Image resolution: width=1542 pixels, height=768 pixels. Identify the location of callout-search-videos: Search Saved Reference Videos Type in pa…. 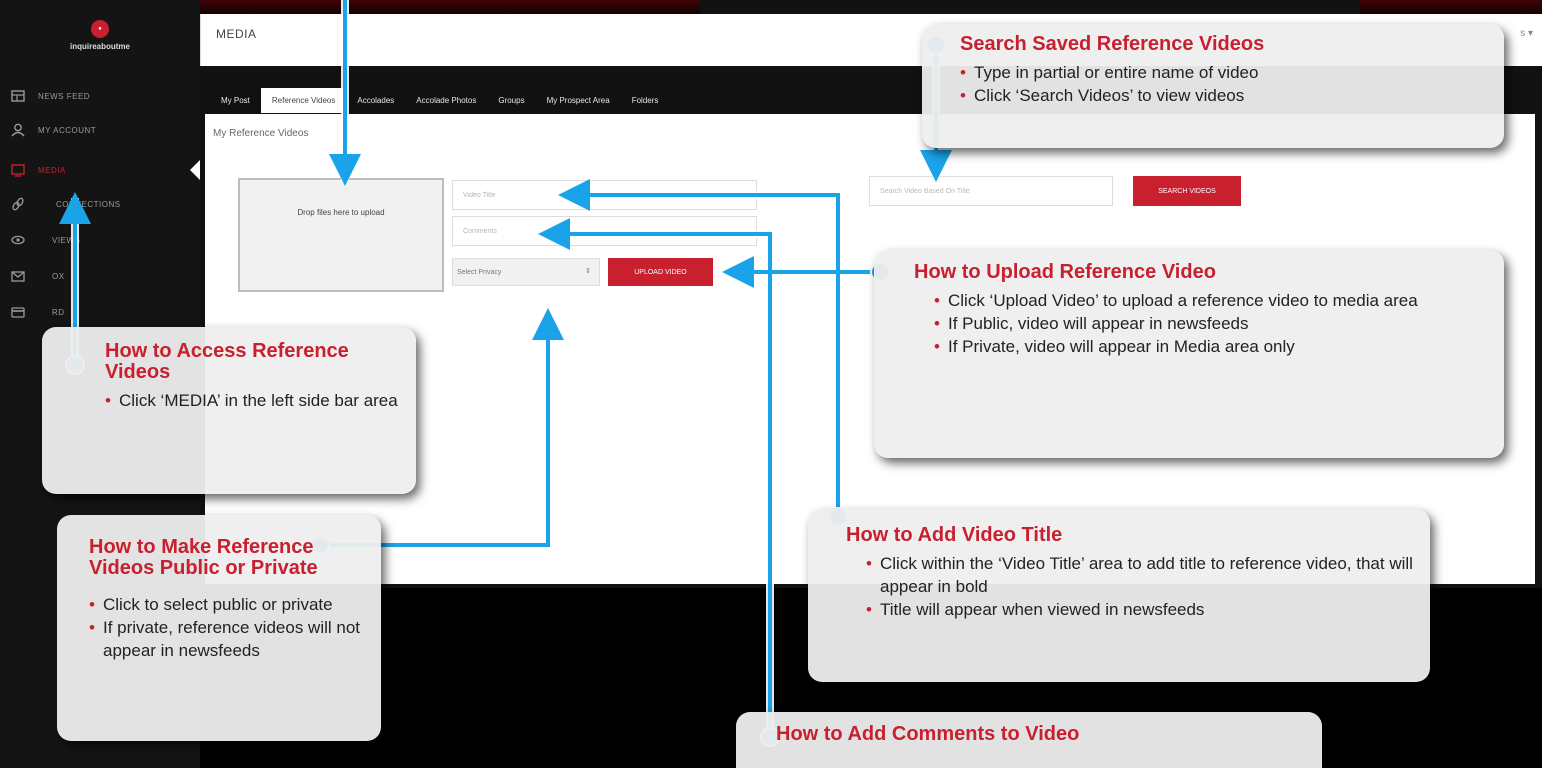
(1213, 86).